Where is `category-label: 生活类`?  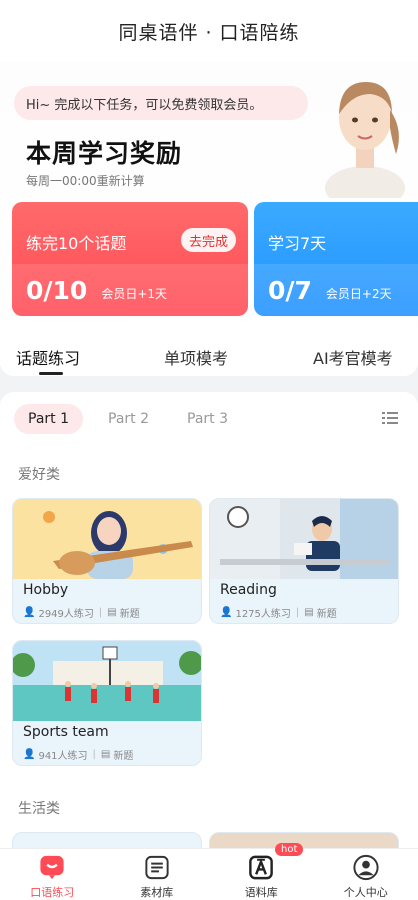 category-label: 生活类 is located at coordinates (39, 809).